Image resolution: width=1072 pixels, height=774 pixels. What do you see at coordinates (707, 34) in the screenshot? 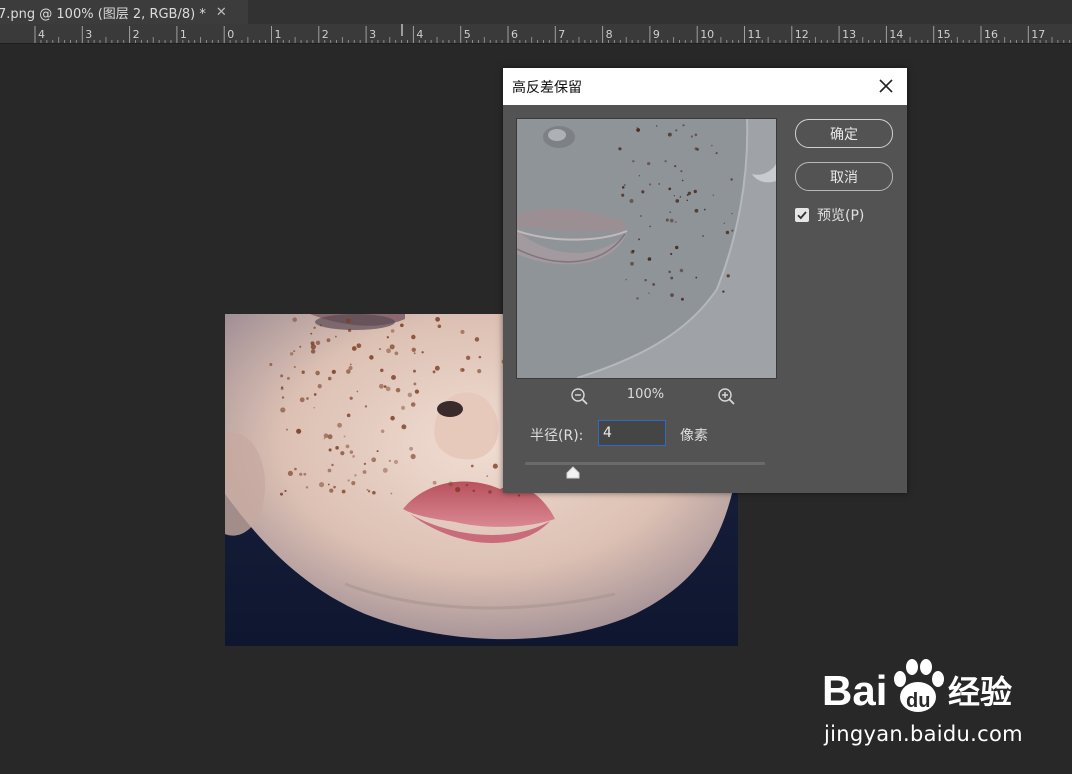
I see `ruler-label: 10` at bounding box center [707, 34].